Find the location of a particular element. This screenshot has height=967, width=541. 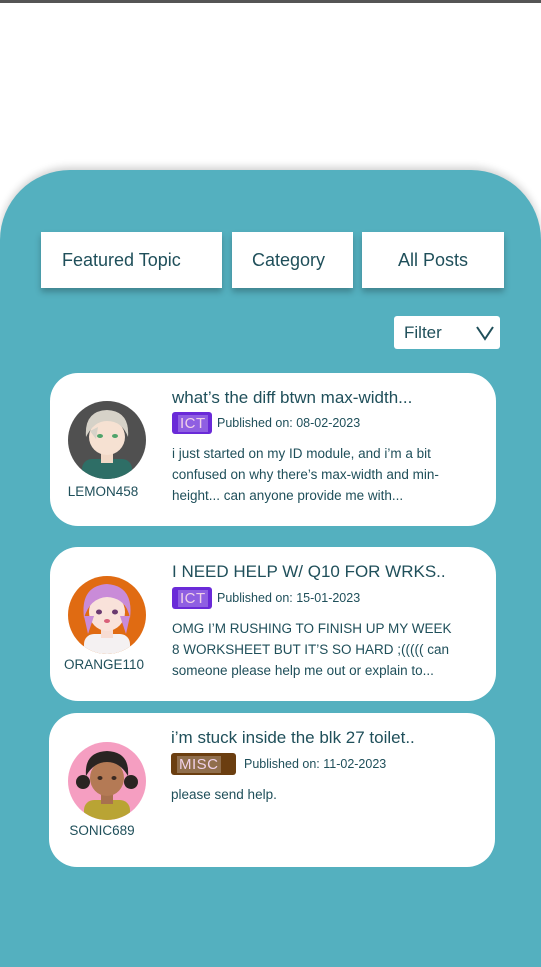

tag-label: MISC is located at coordinates (199, 764).